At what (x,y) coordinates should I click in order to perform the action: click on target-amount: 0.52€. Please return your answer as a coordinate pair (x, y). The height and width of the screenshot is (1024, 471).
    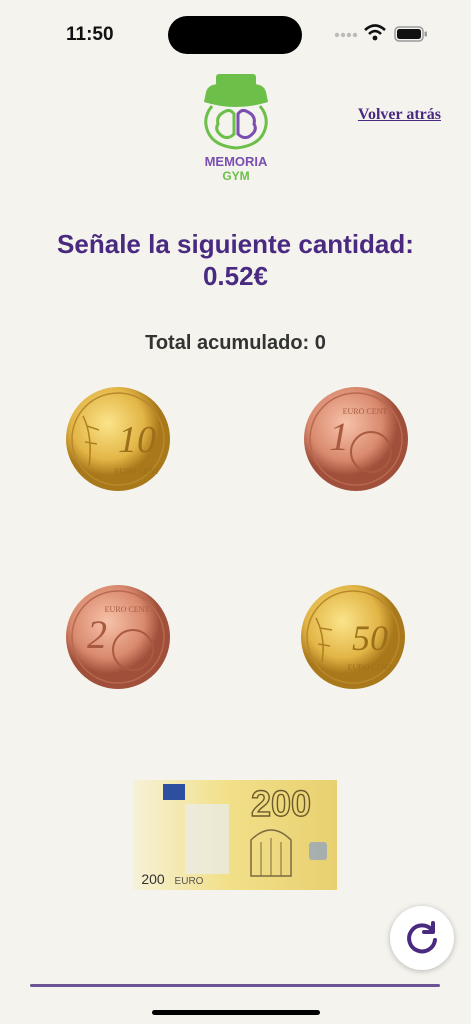
    Looking at the image, I should click on (235, 276).